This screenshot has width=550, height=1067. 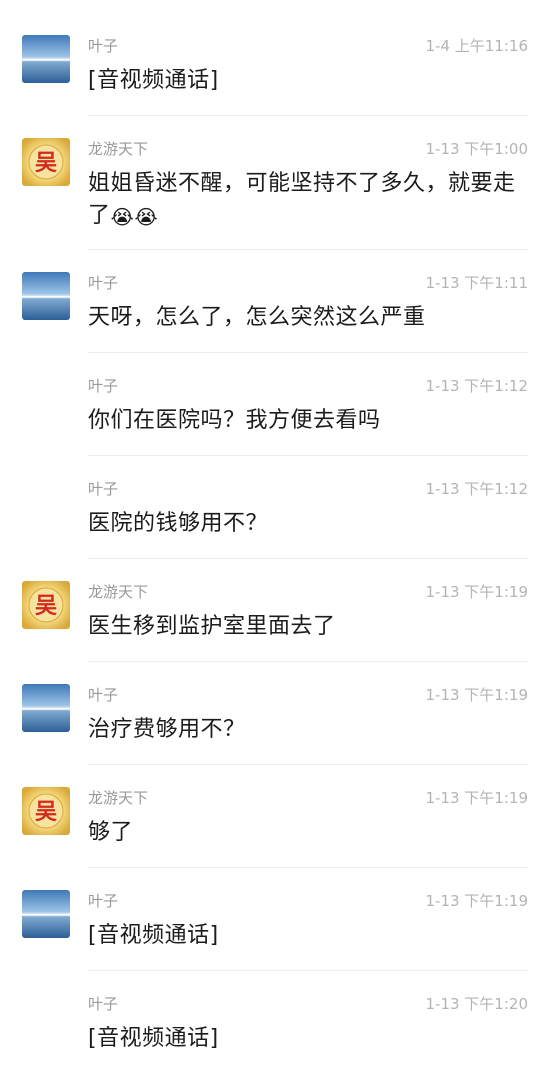 I want to click on message-text: 治疗费够用不？, so click(x=167, y=729).